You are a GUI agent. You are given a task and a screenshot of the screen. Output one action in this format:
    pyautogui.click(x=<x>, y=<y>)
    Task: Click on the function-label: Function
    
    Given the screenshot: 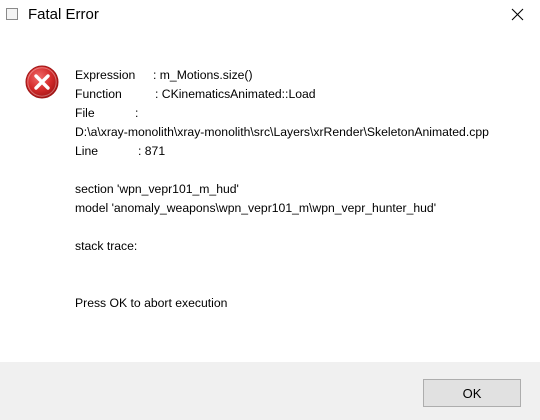 What is the action you would take?
    pyautogui.click(x=98, y=94)
    